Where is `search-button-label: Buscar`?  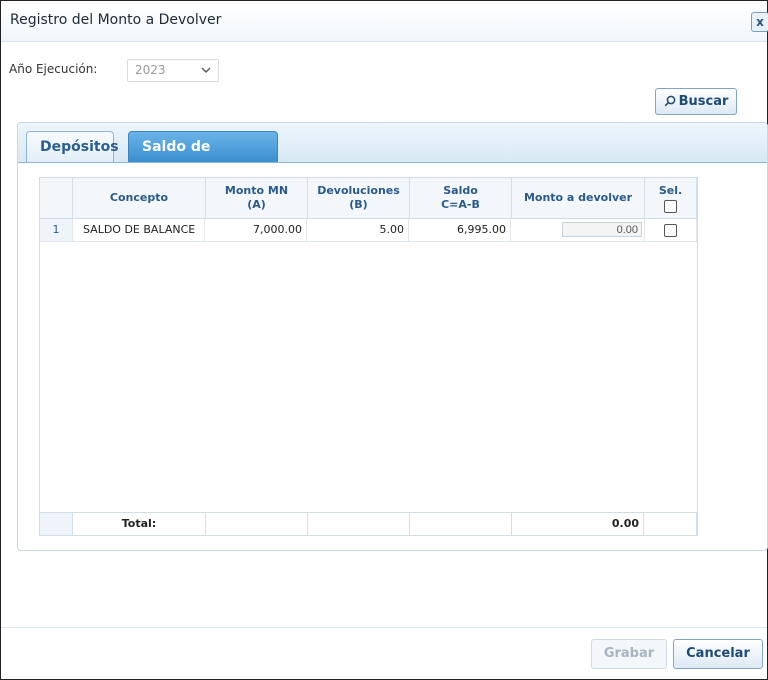
search-button-label: Buscar is located at coordinates (703, 101).